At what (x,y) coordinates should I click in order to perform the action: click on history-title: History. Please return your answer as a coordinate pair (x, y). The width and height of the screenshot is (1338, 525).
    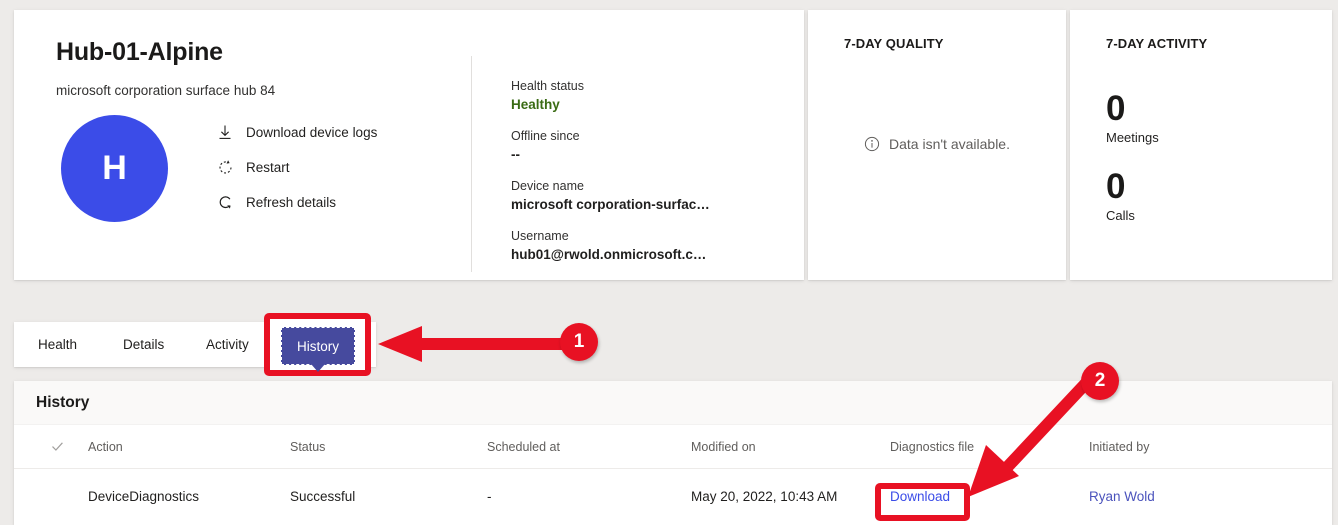
    Looking at the image, I should click on (63, 402).